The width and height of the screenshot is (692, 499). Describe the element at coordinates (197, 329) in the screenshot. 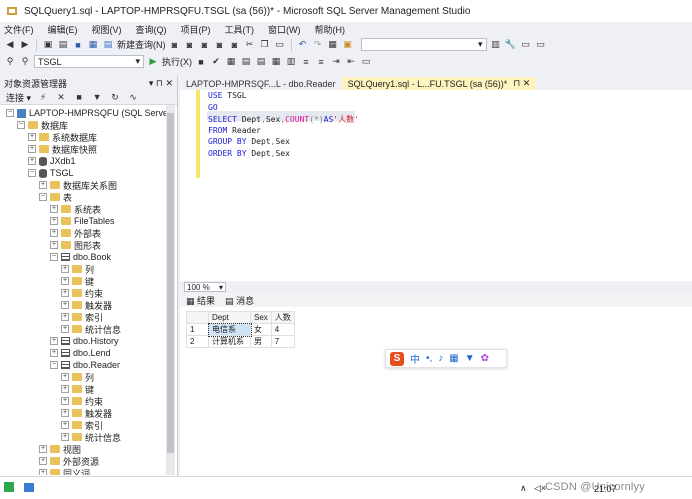

I see `row-number: 1` at that location.